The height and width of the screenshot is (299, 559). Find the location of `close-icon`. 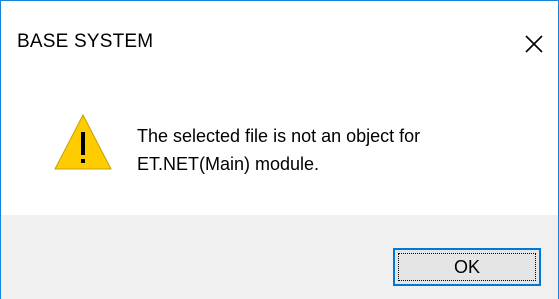

close-icon is located at coordinates (534, 44).